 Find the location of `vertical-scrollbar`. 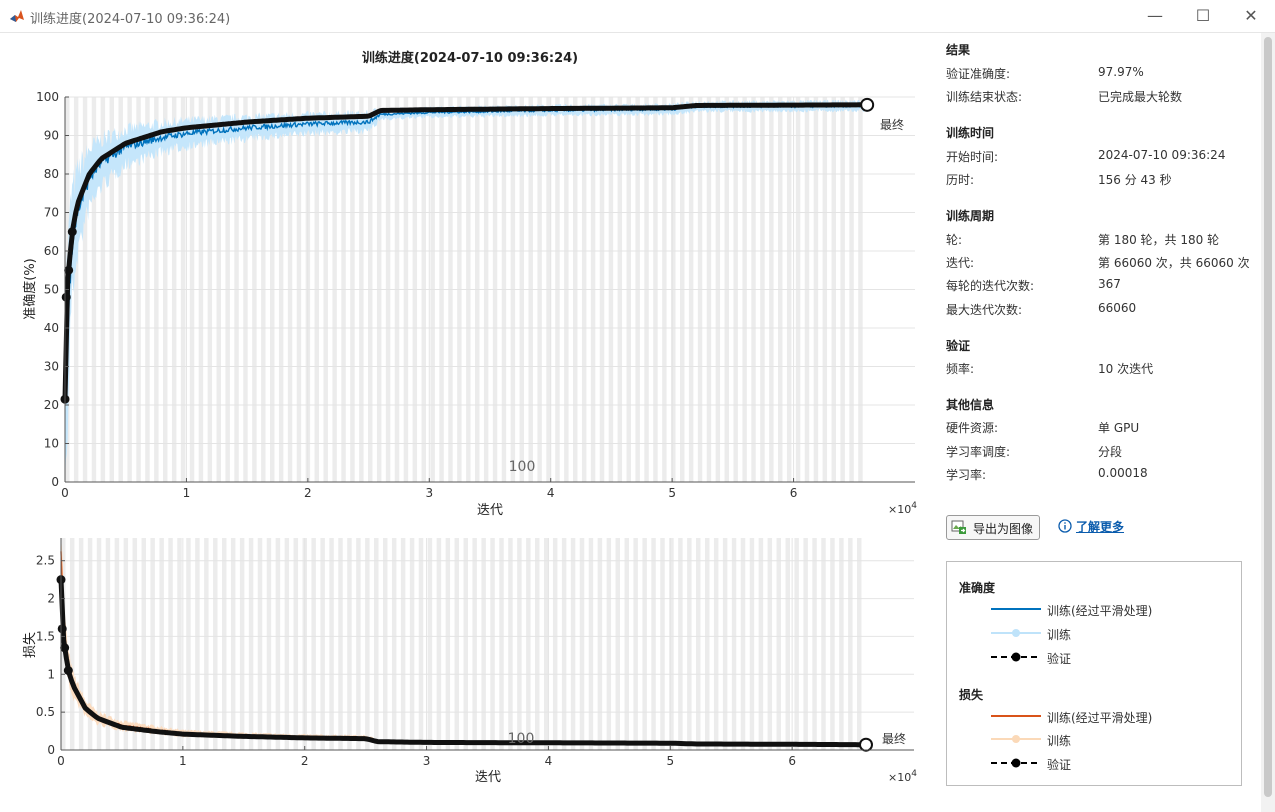

vertical-scrollbar is located at coordinates (1268, 422).